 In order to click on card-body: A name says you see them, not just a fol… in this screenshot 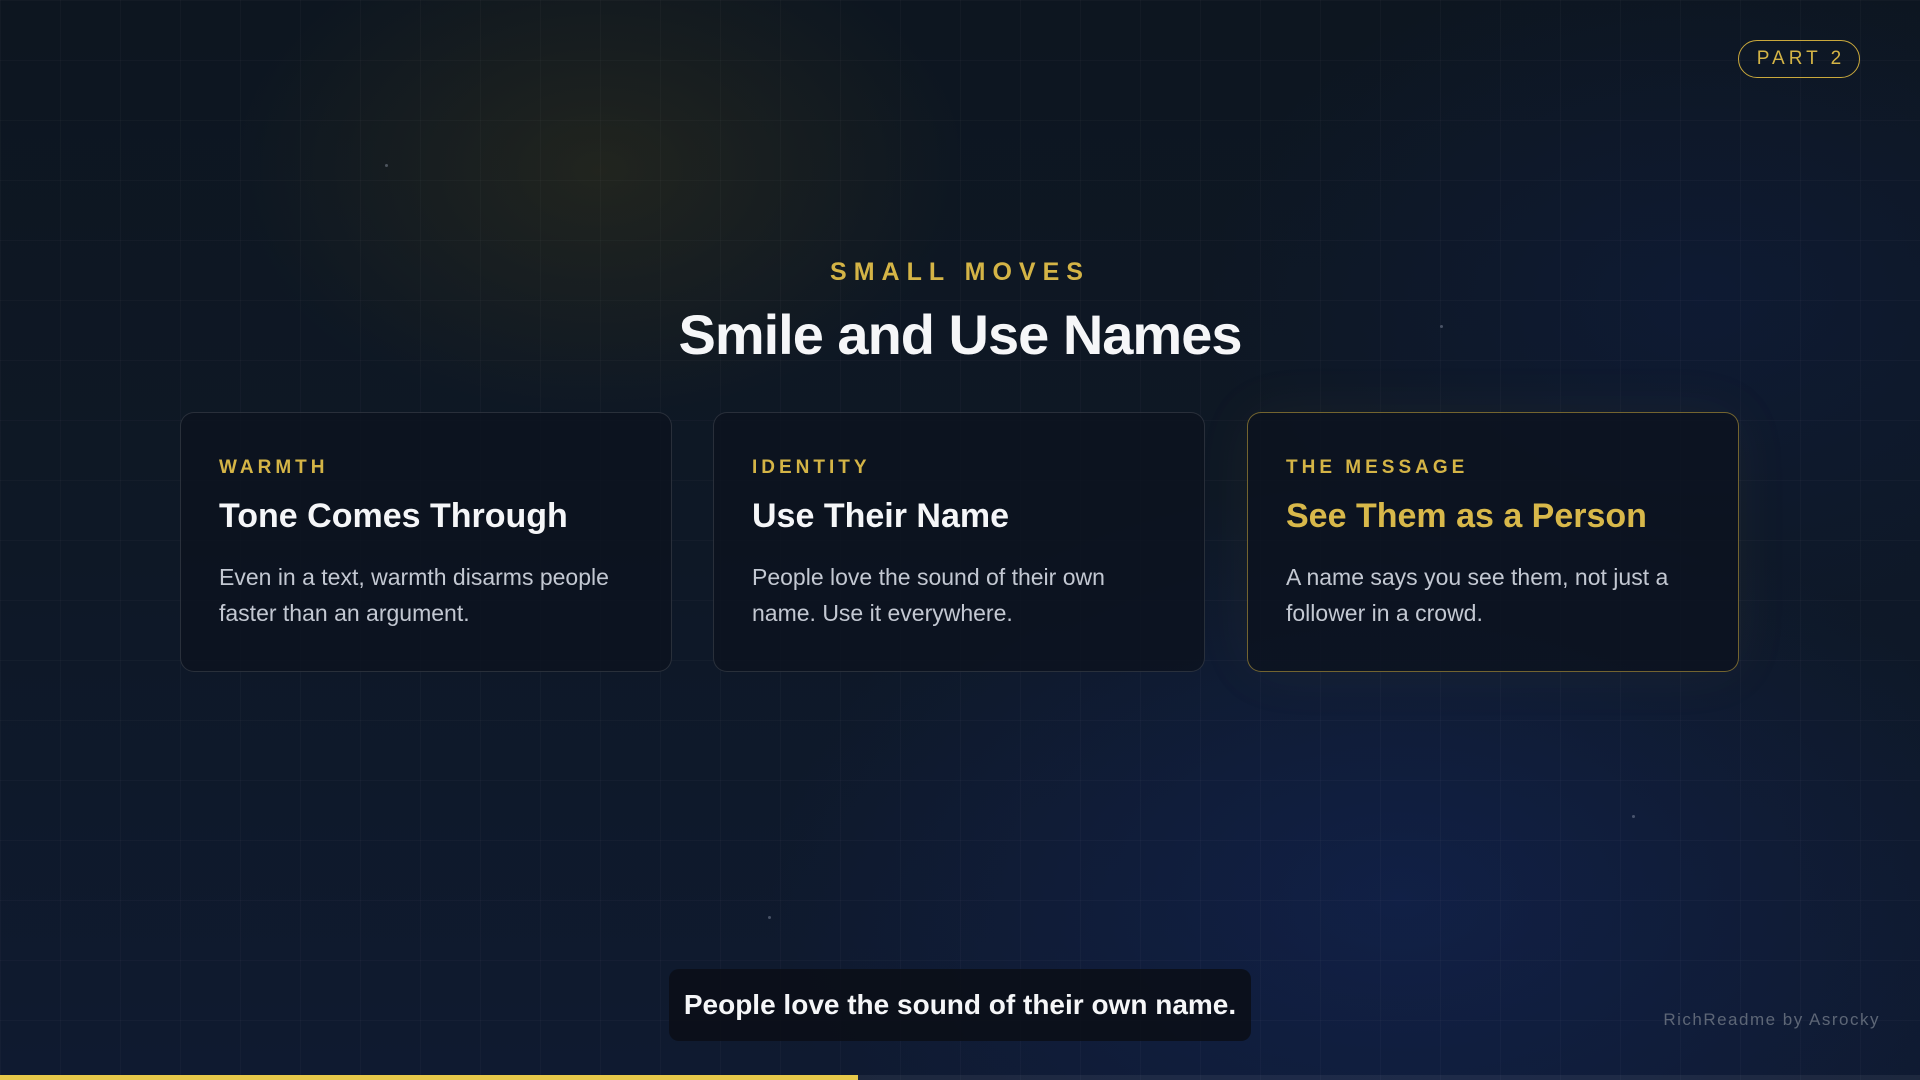, I will do `click(1477, 595)`.